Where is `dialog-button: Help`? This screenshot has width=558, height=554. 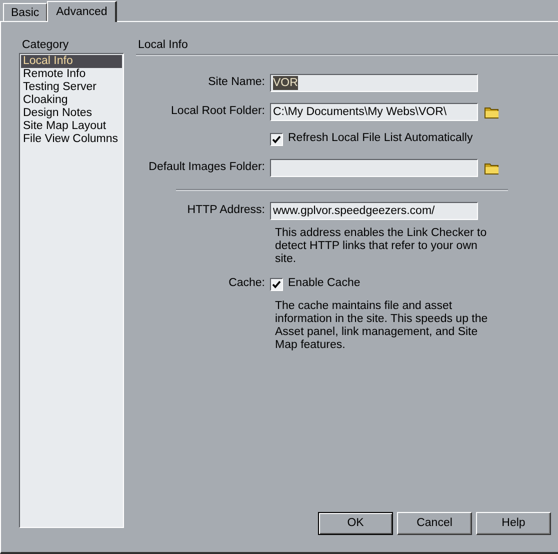 dialog-button: Help is located at coordinates (513, 523).